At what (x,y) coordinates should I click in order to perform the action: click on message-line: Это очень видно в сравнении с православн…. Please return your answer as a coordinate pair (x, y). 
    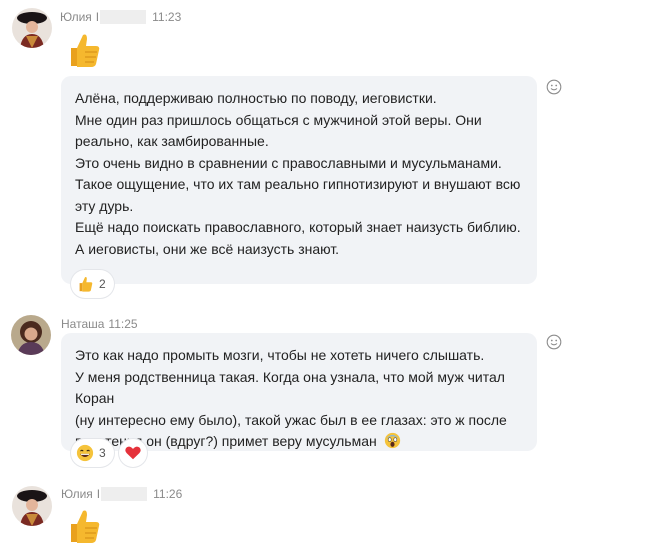
    Looking at the image, I should click on (288, 162).